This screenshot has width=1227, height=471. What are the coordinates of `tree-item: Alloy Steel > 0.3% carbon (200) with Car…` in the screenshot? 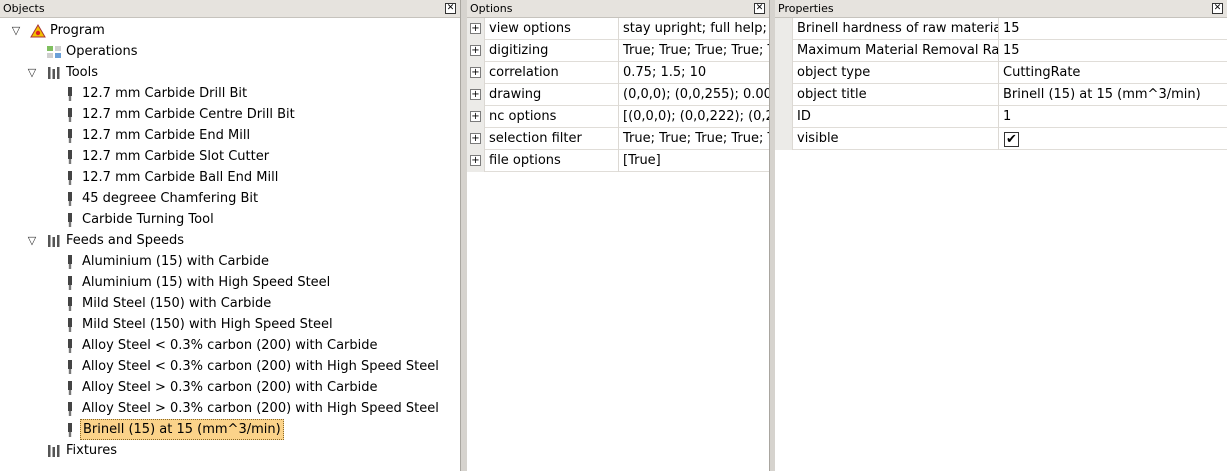 It's located at (230, 387).